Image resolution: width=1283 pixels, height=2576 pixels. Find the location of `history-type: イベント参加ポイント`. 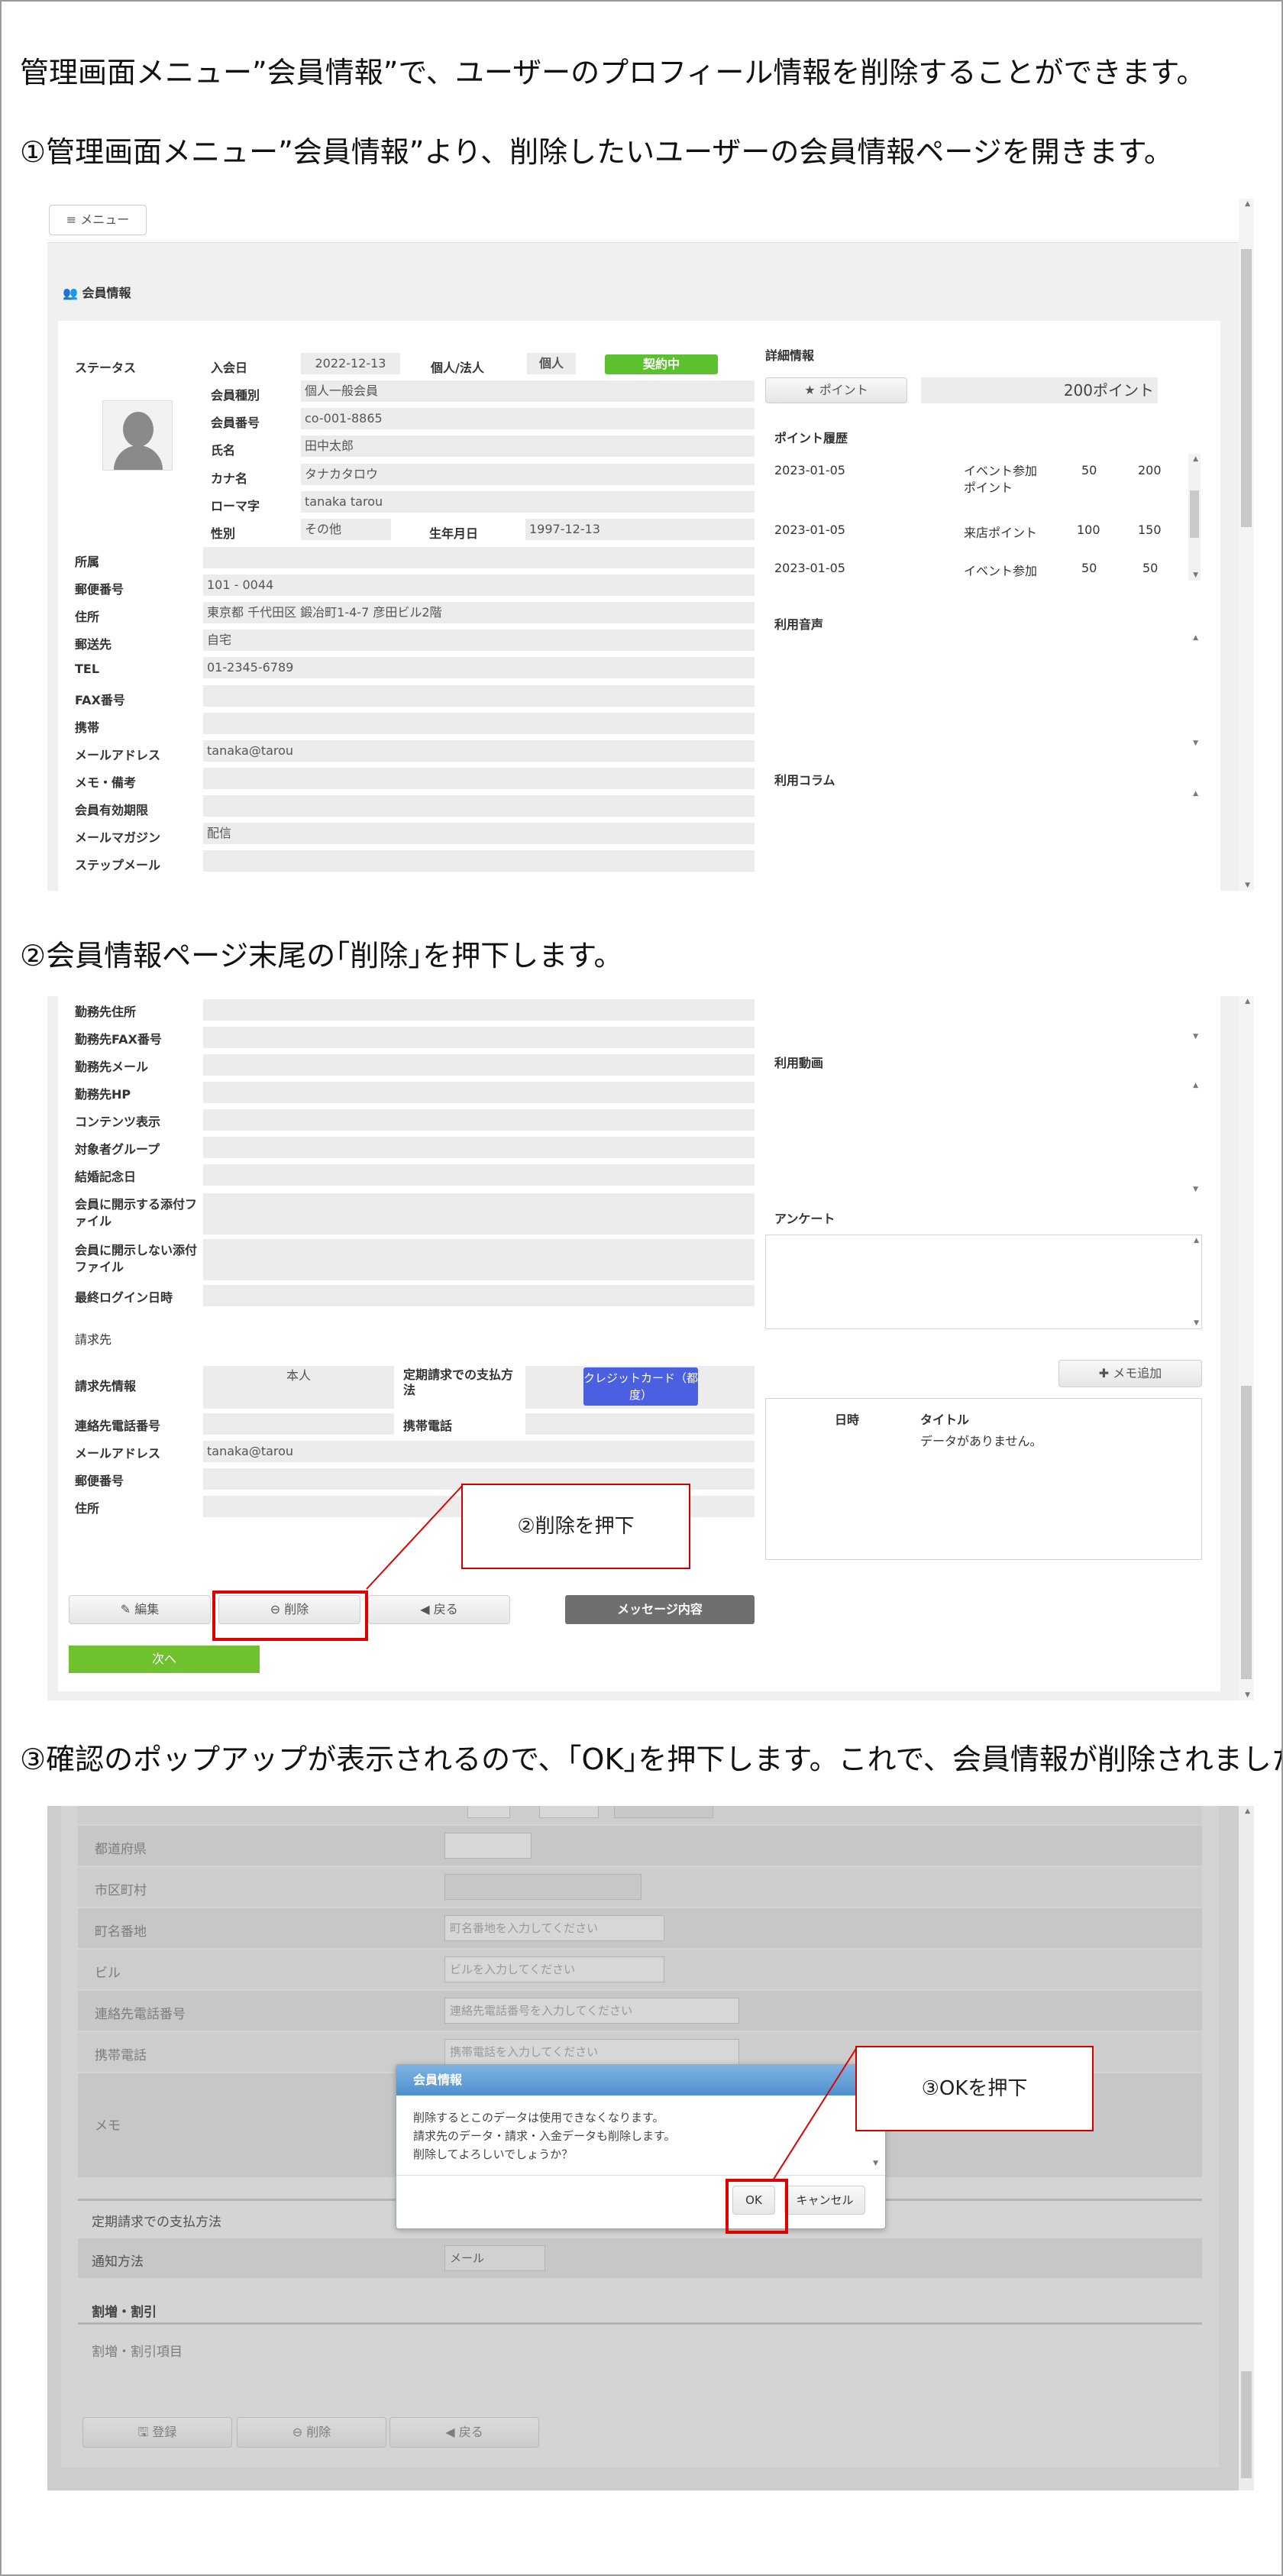

history-type: イベント参加ポイント is located at coordinates (1001, 479).